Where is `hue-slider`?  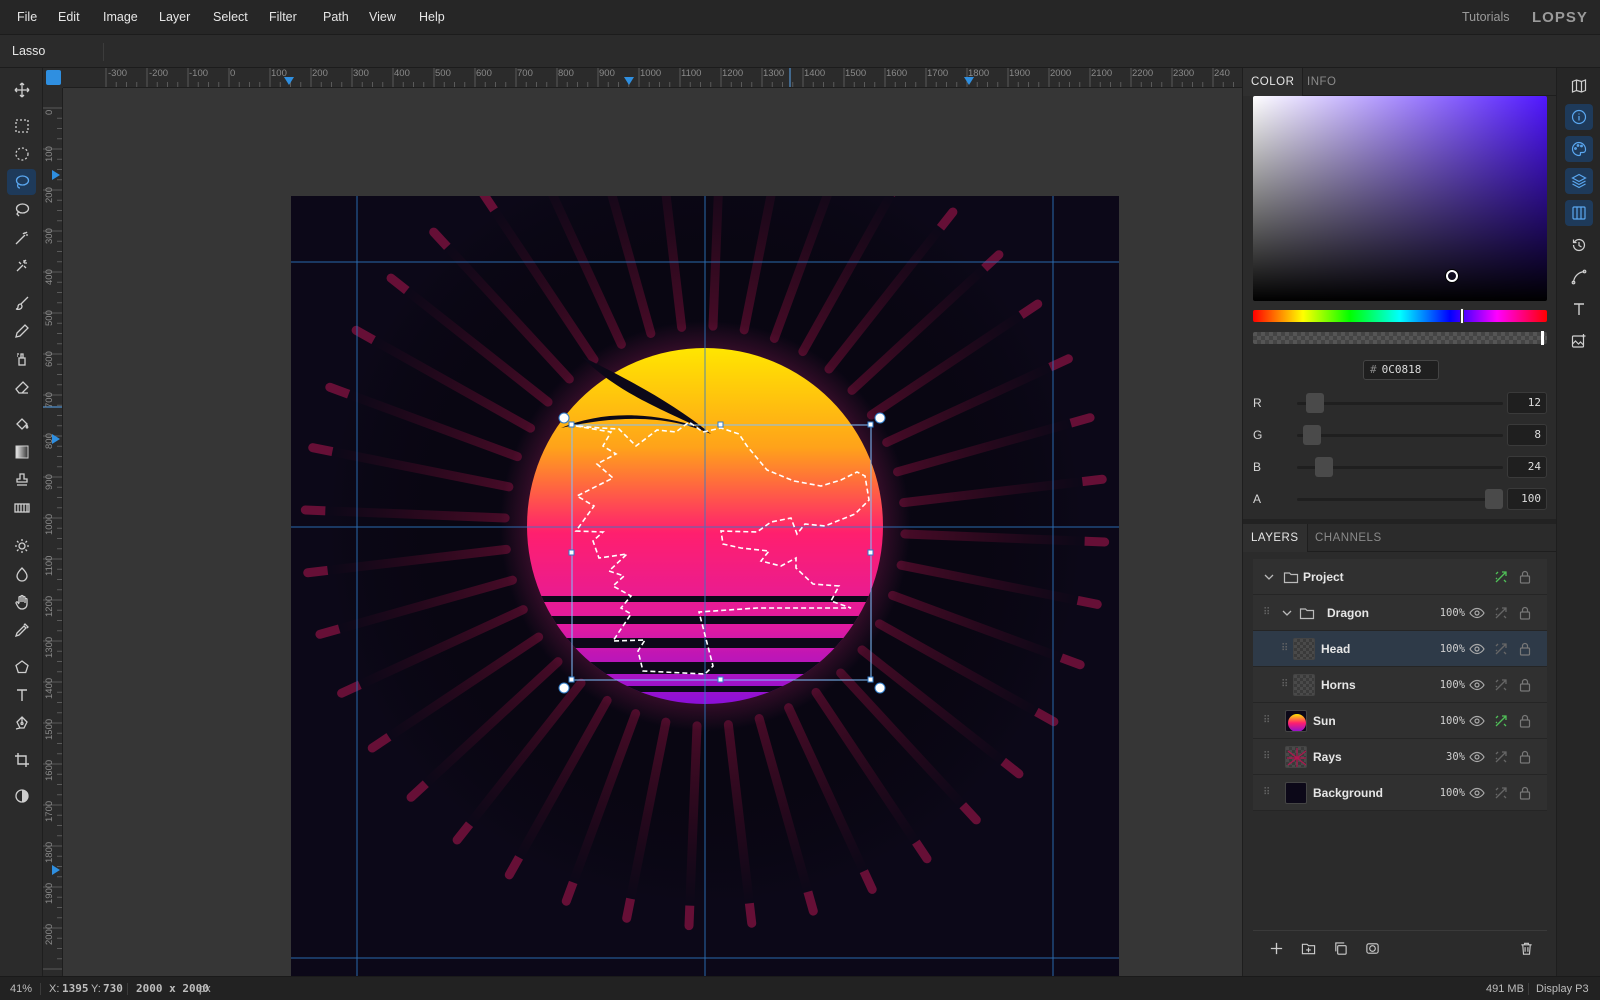
hue-slider is located at coordinates (1400, 316).